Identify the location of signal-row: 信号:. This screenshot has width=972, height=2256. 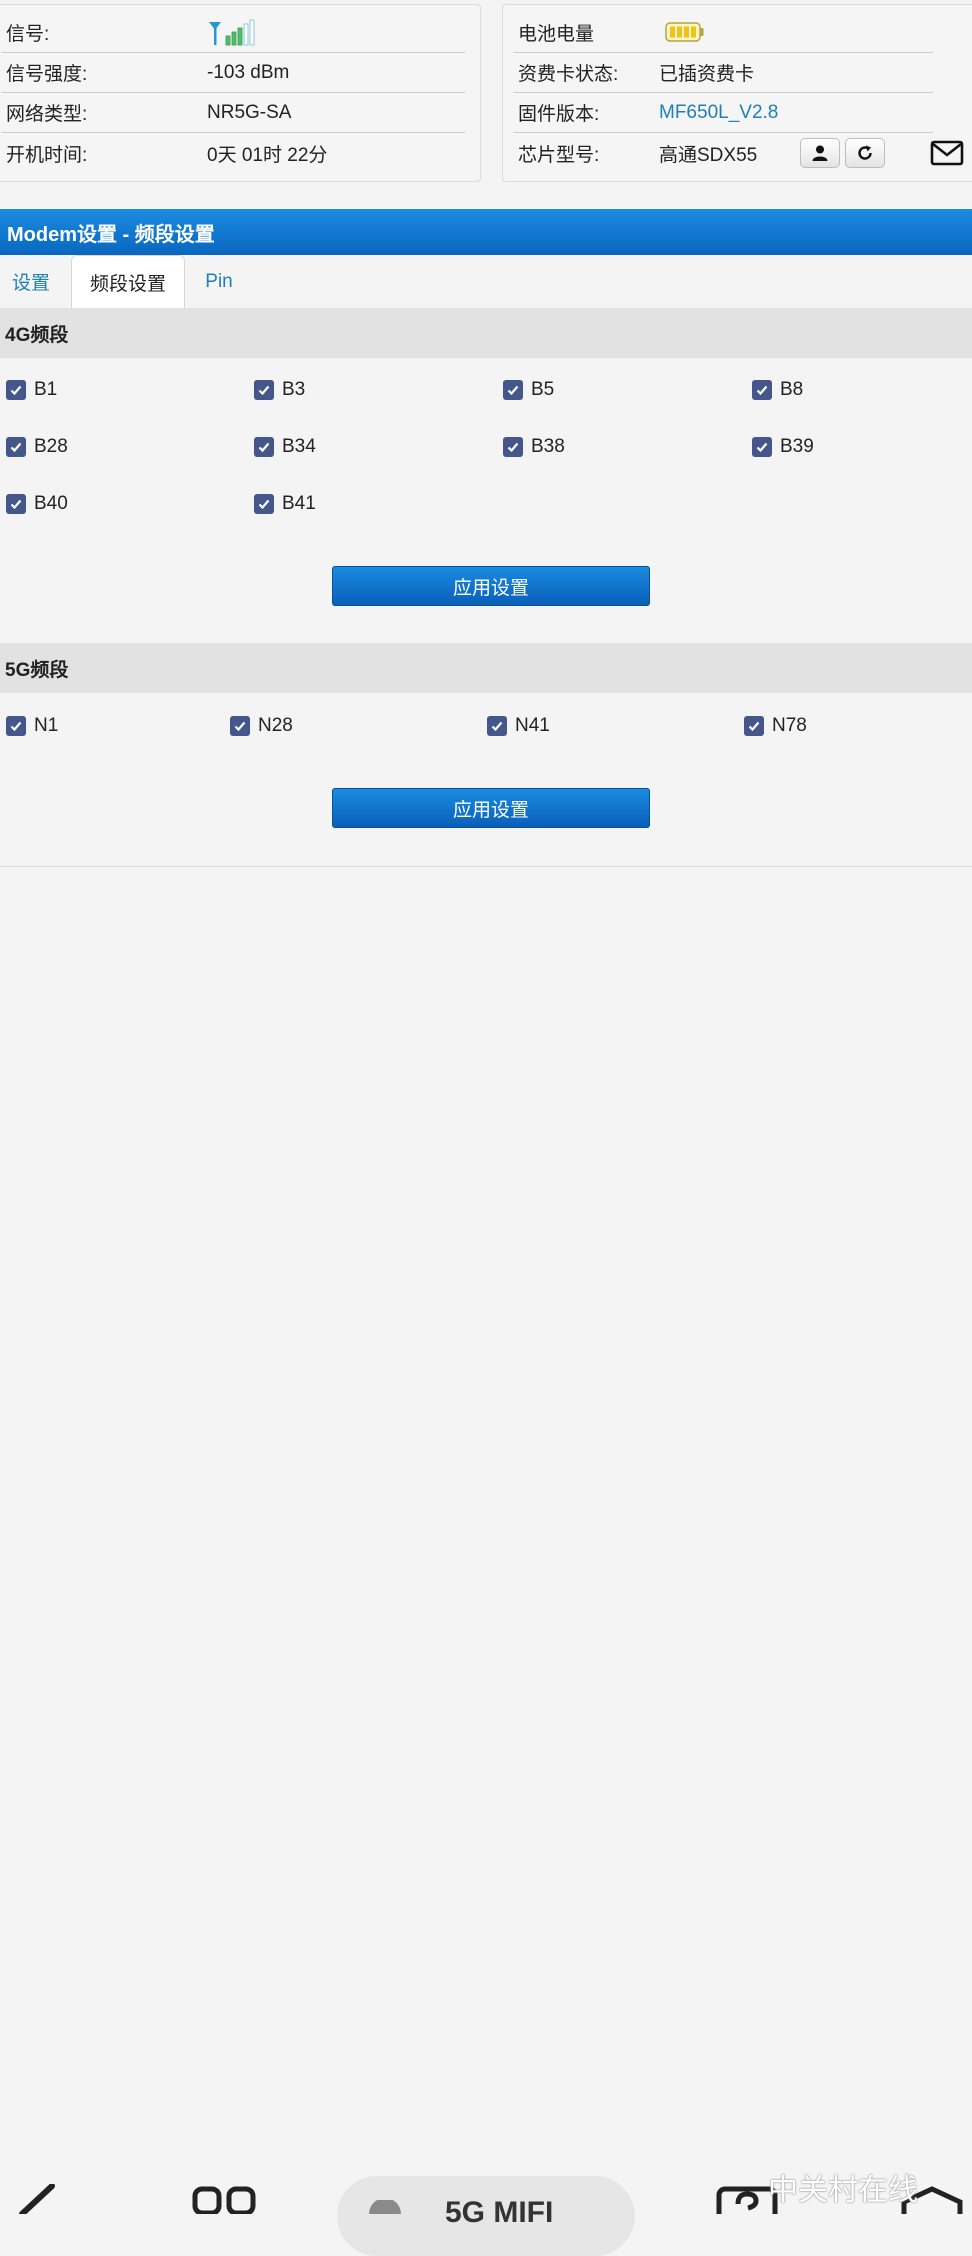
(233, 33).